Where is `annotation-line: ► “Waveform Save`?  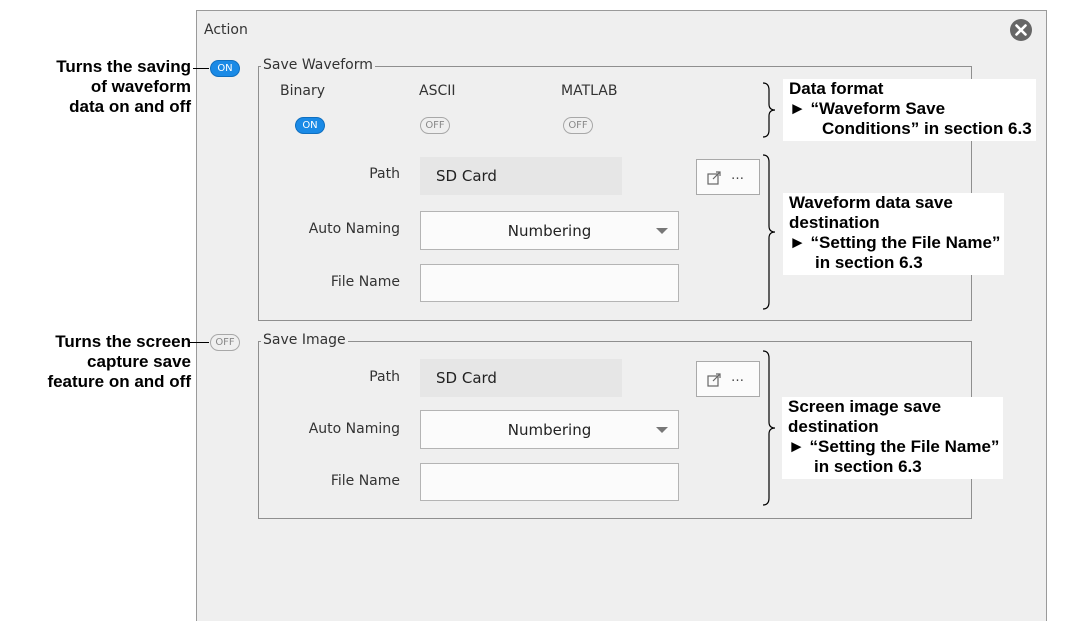 annotation-line: ► “Waveform Save is located at coordinates (867, 108).